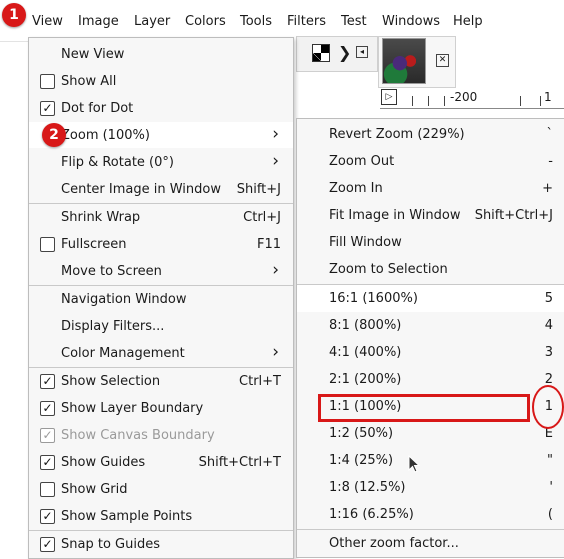 This screenshot has width=564, height=559. Describe the element at coordinates (161, 81) in the screenshot. I see `menu-item-show-all: Show All` at that location.